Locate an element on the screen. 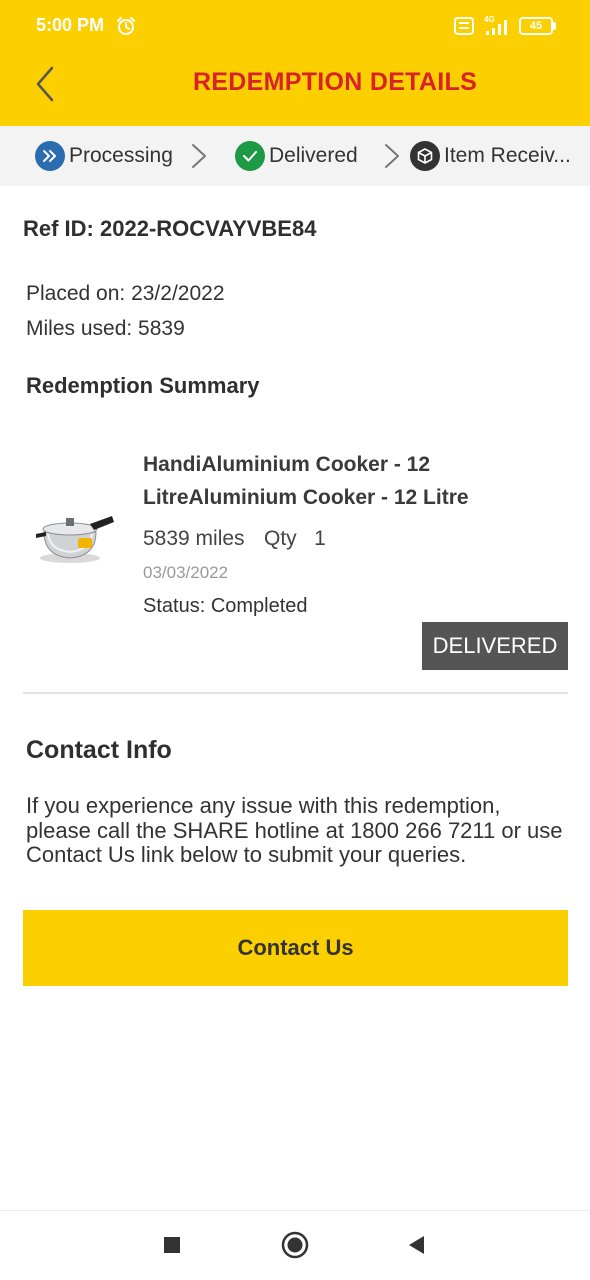 This screenshot has width=590, height=1280. item-quantity: Qty 1 is located at coordinates (295, 538).